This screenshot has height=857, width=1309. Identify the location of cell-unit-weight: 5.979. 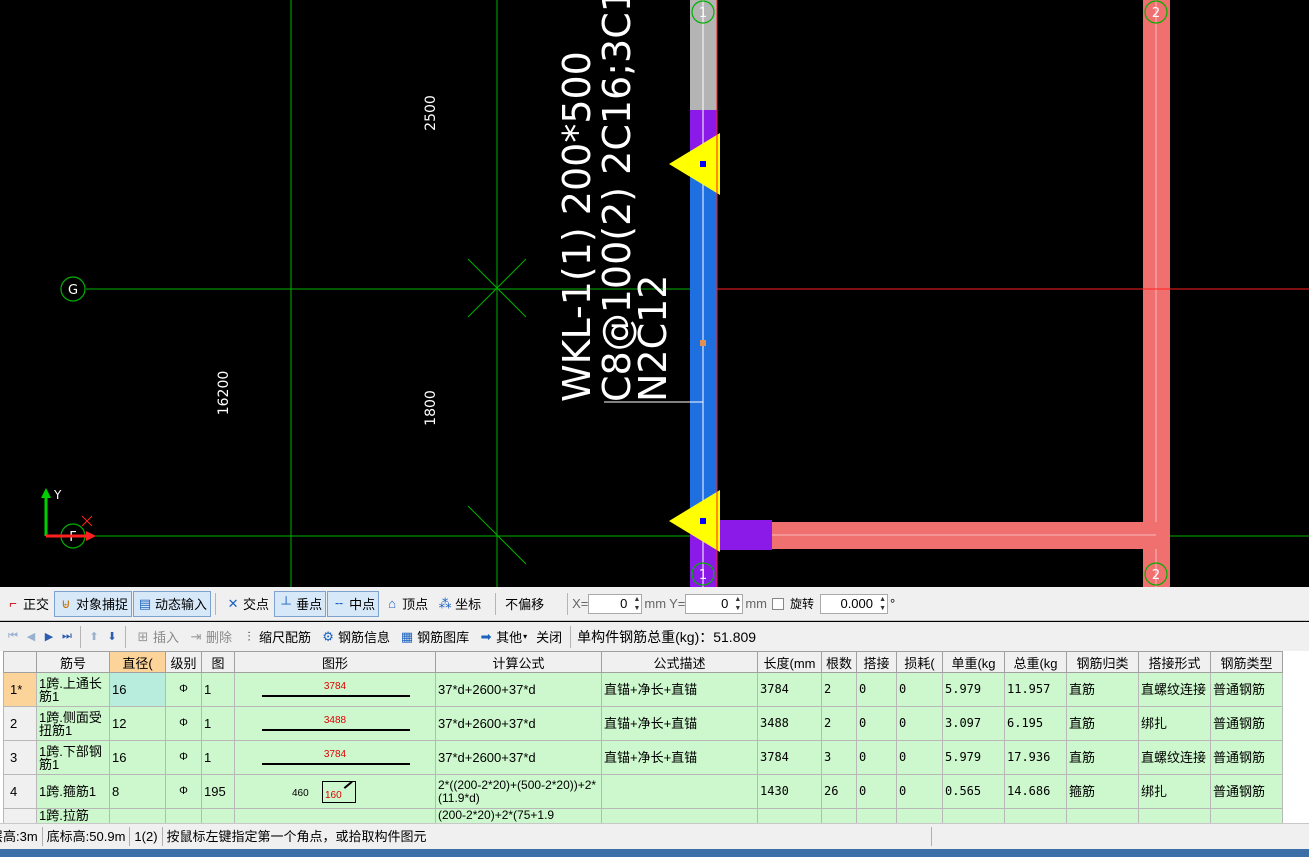
(973, 689).